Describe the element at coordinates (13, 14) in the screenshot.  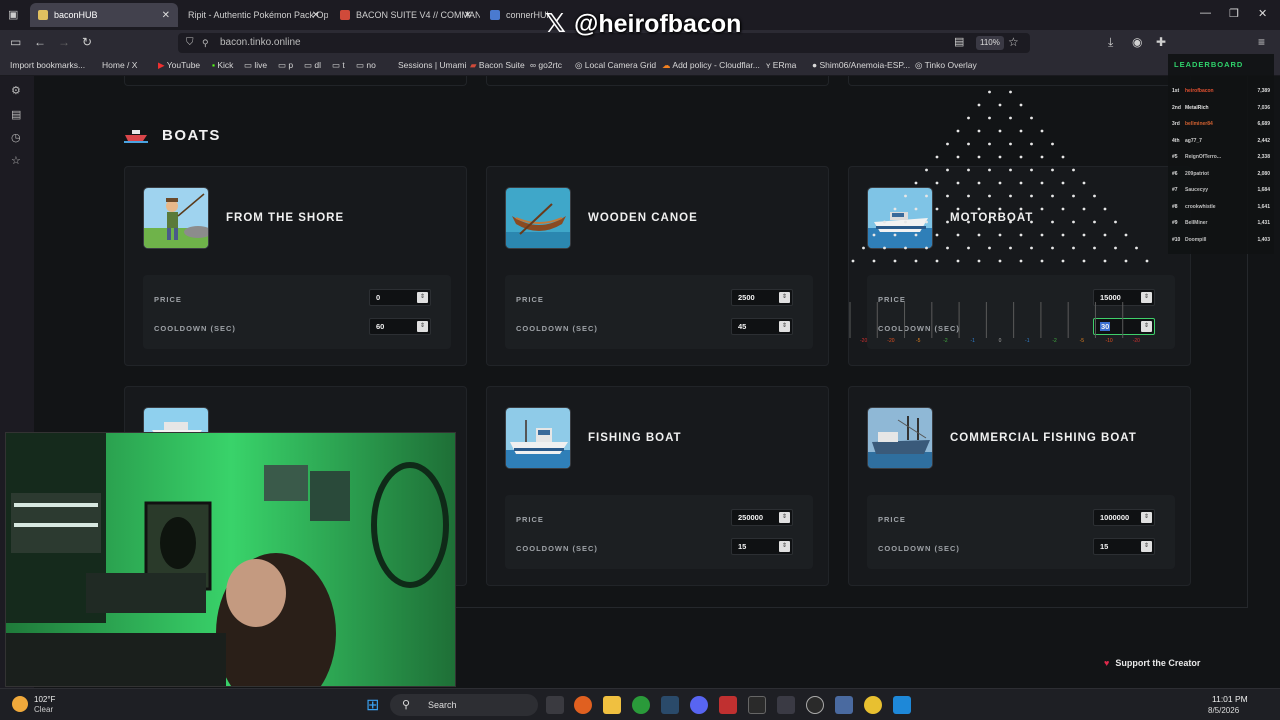
I see `tab-list-icon: ▣` at that location.